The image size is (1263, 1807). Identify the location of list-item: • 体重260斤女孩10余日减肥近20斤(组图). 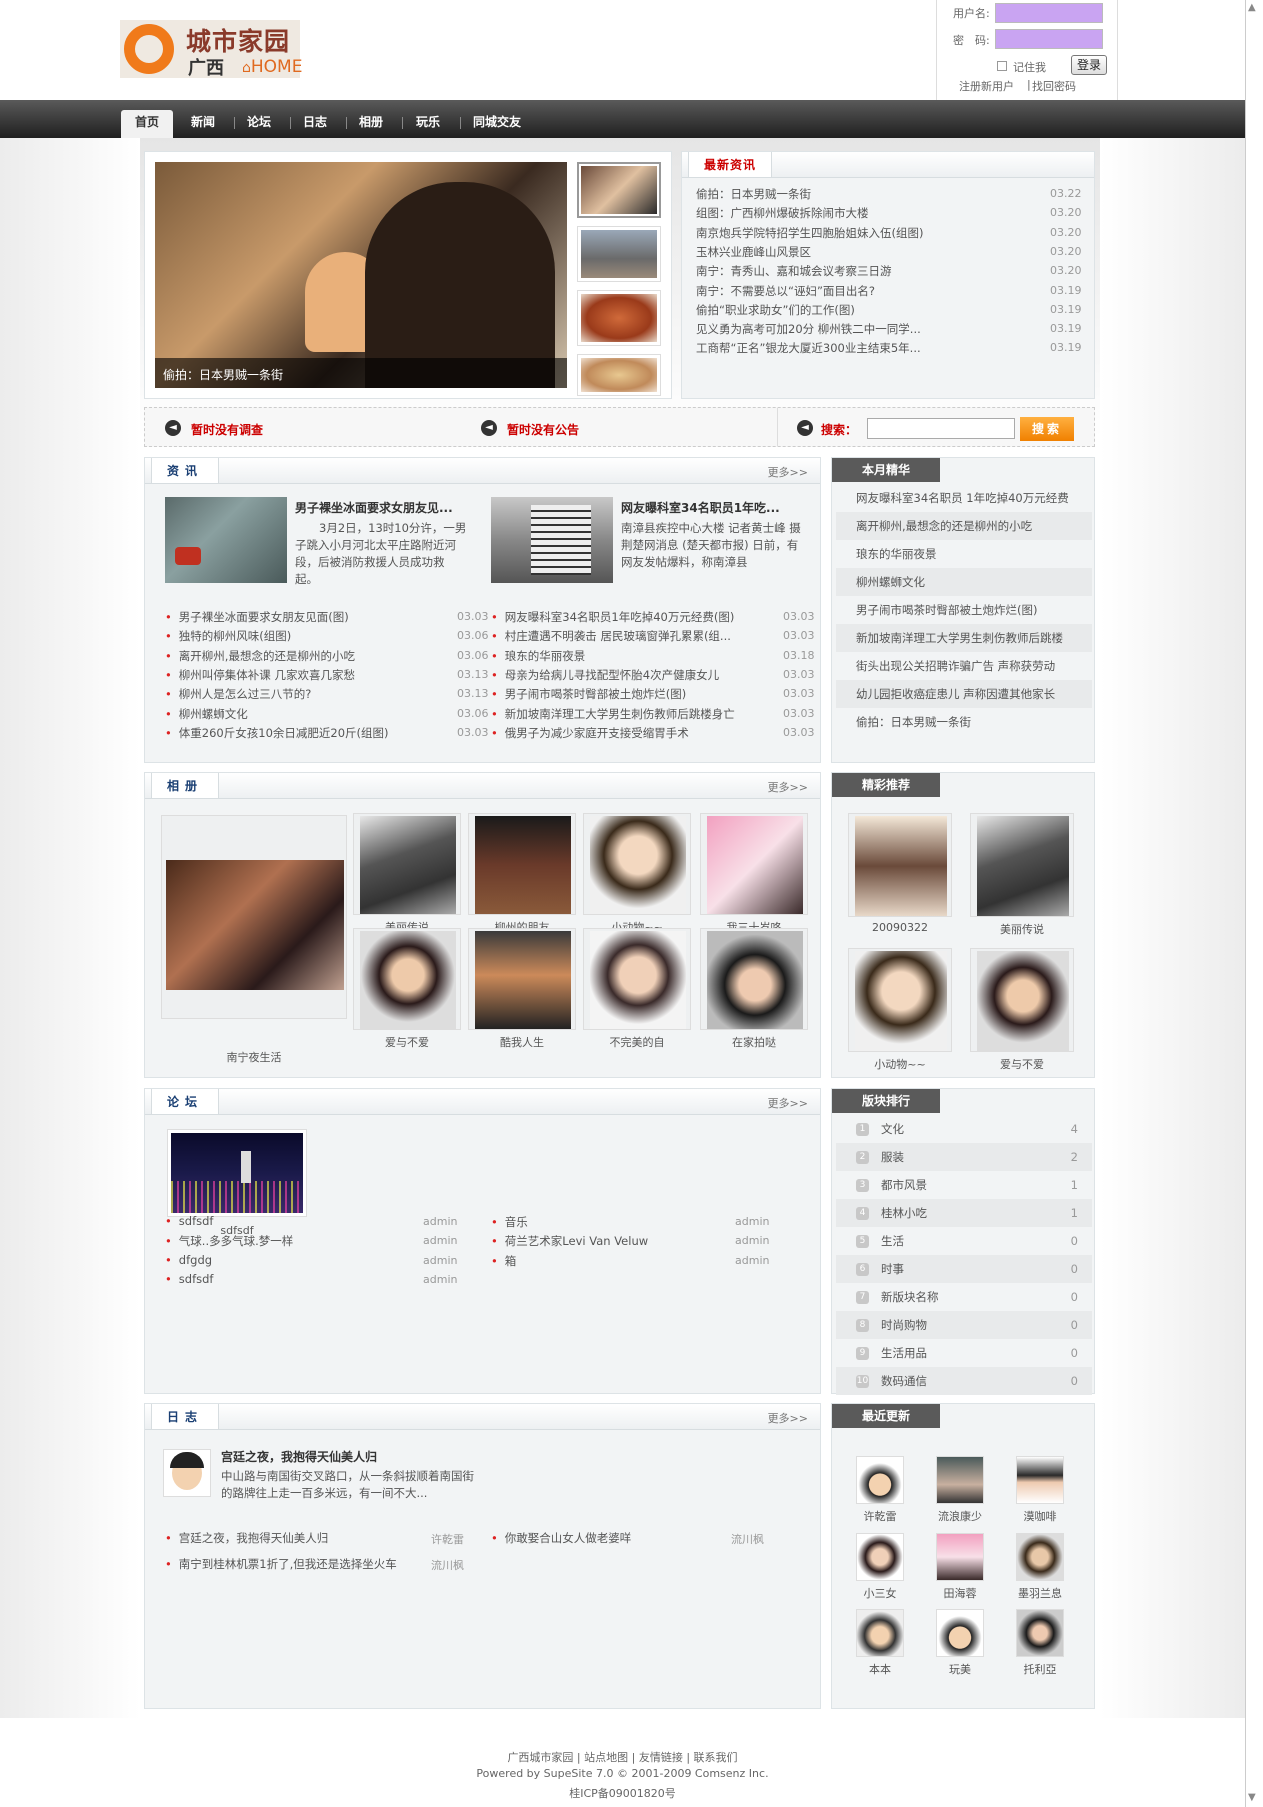
(292, 733).